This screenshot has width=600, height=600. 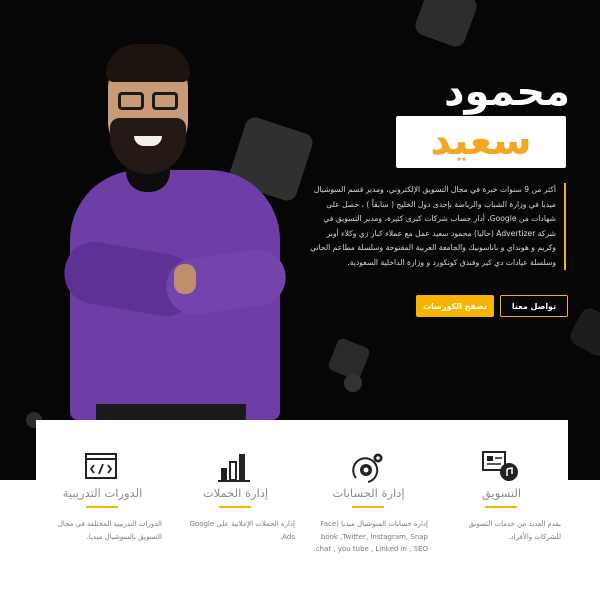 I want to click on marketing-icon, so click(x=500, y=466).